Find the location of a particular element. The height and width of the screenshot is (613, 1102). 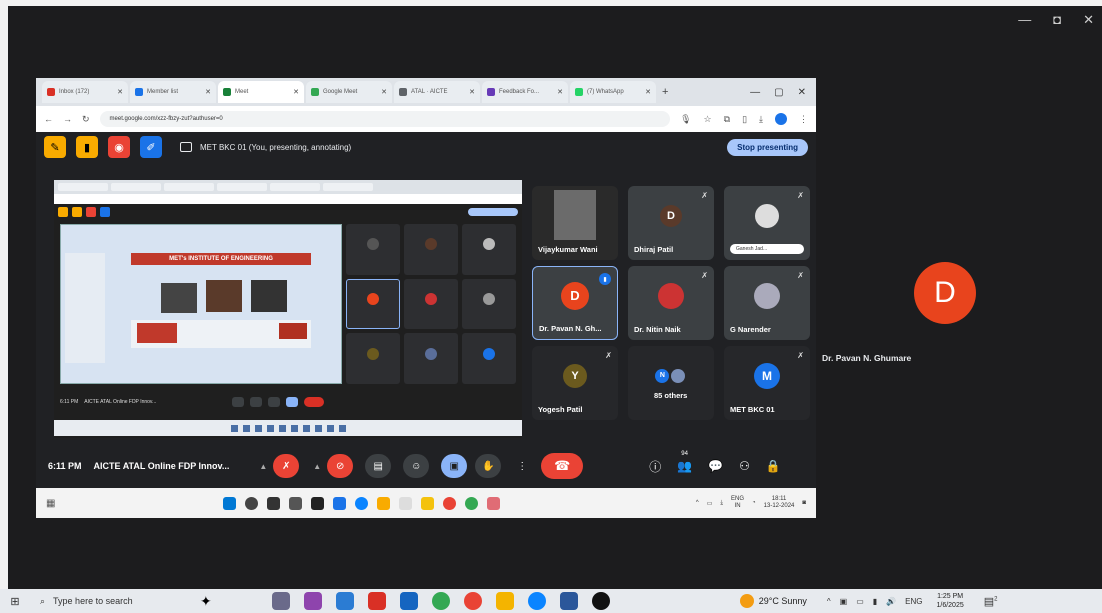

camera-toggle-button: ⊘ is located at coordinates (340, 466).